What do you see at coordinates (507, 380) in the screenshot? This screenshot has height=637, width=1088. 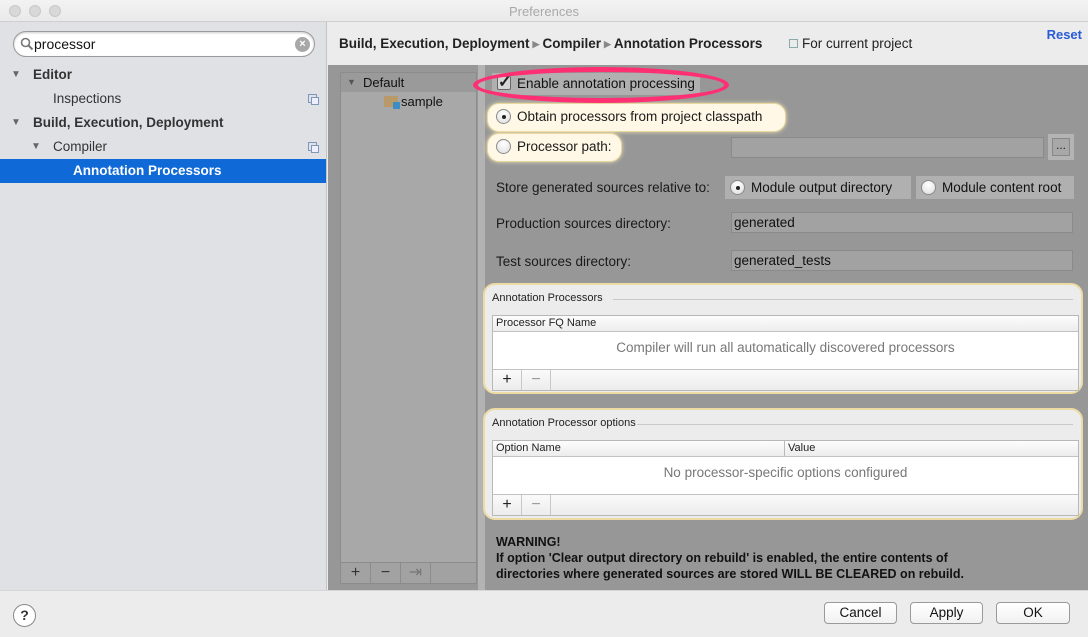 I see `add-processor-button: +` at bounding box center [507, 380].